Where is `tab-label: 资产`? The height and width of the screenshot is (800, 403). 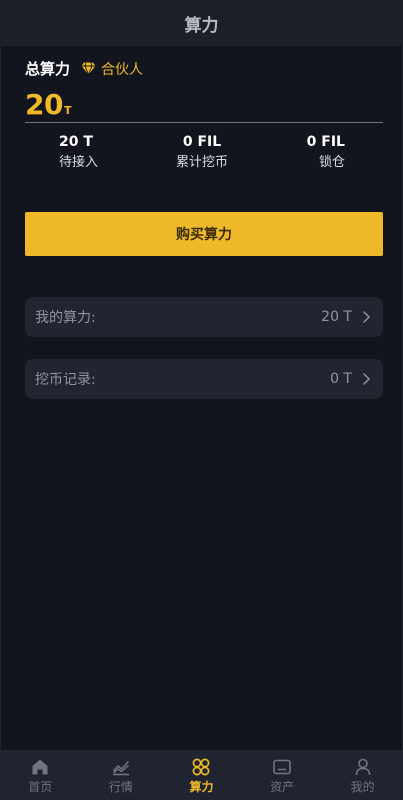 tab-label: 资产 is located at coordinates (282, 787).